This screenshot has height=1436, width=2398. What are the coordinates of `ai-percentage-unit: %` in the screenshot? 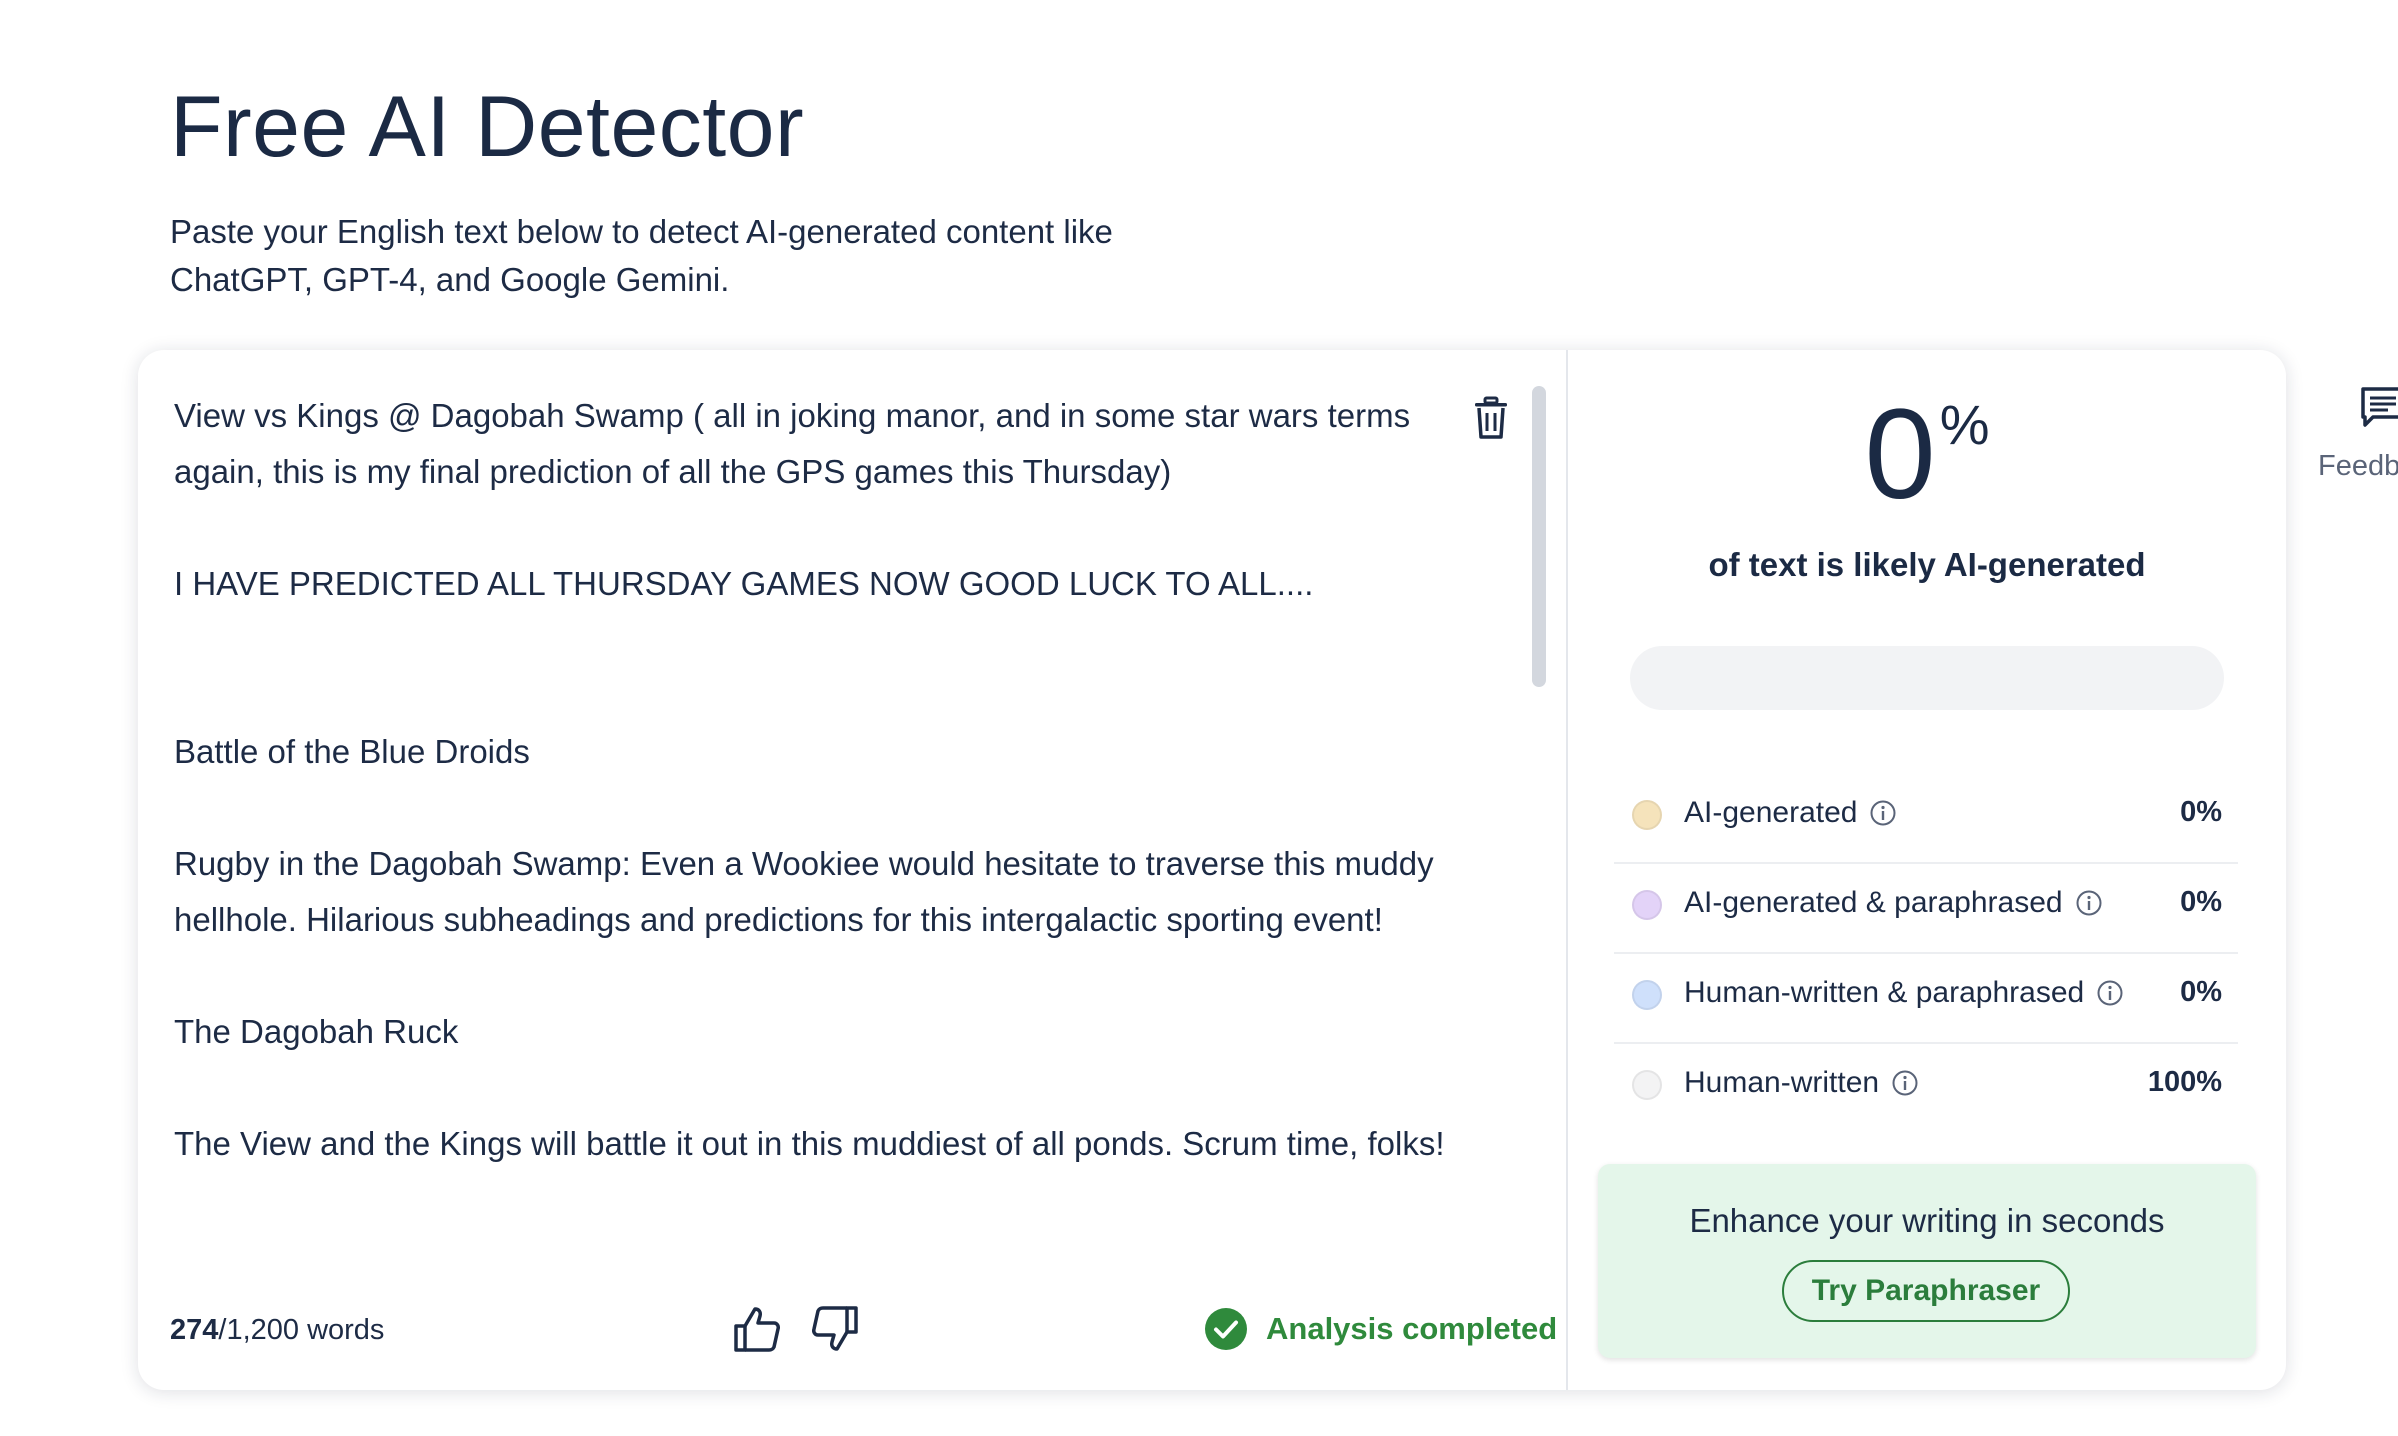 It's located at (1964, 424).